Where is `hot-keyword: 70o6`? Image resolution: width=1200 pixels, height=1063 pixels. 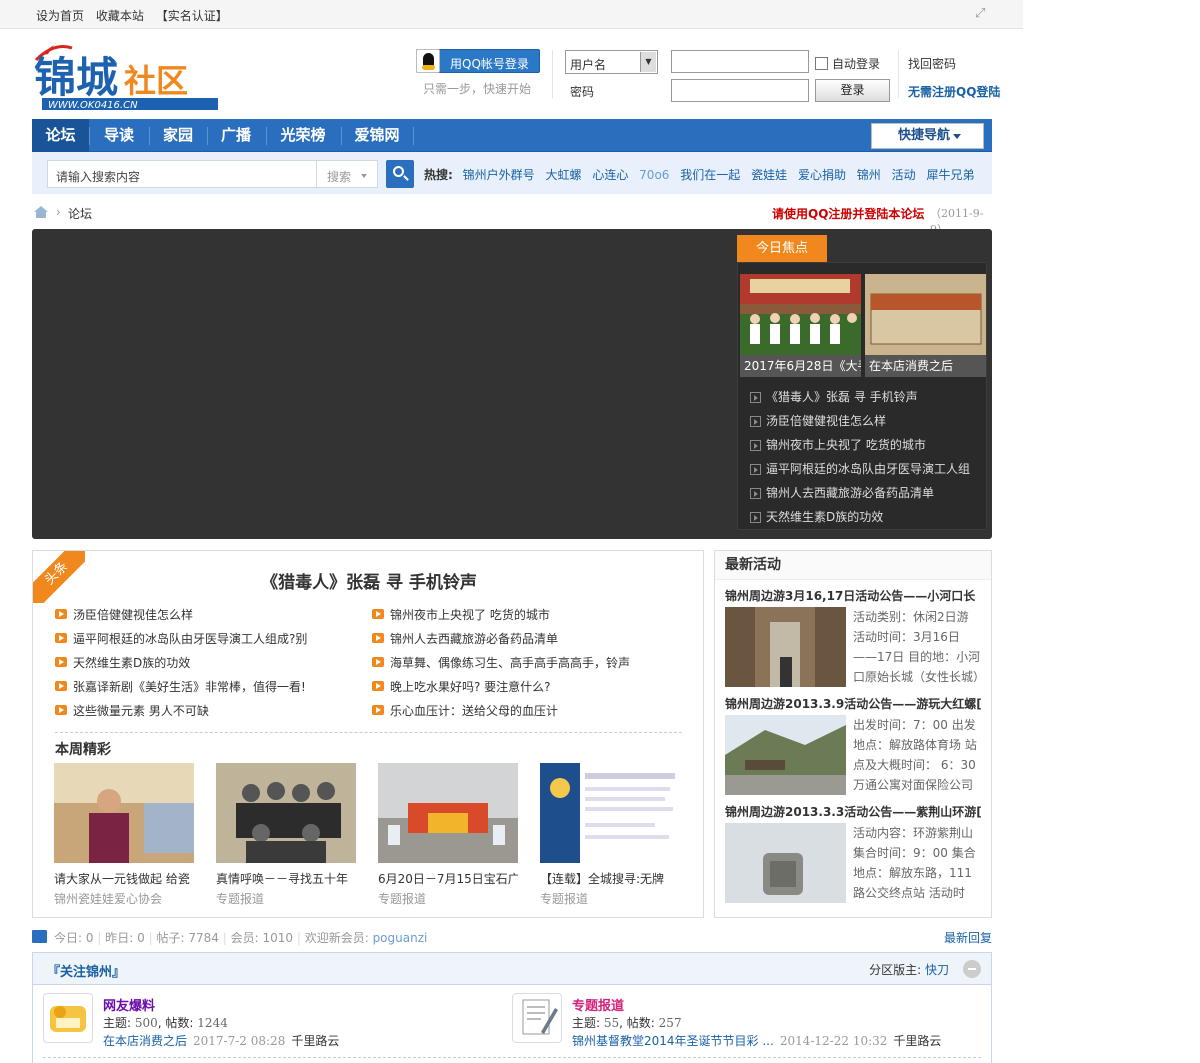 hot-keyword: 70o6 is located at coordinates (654, 175).